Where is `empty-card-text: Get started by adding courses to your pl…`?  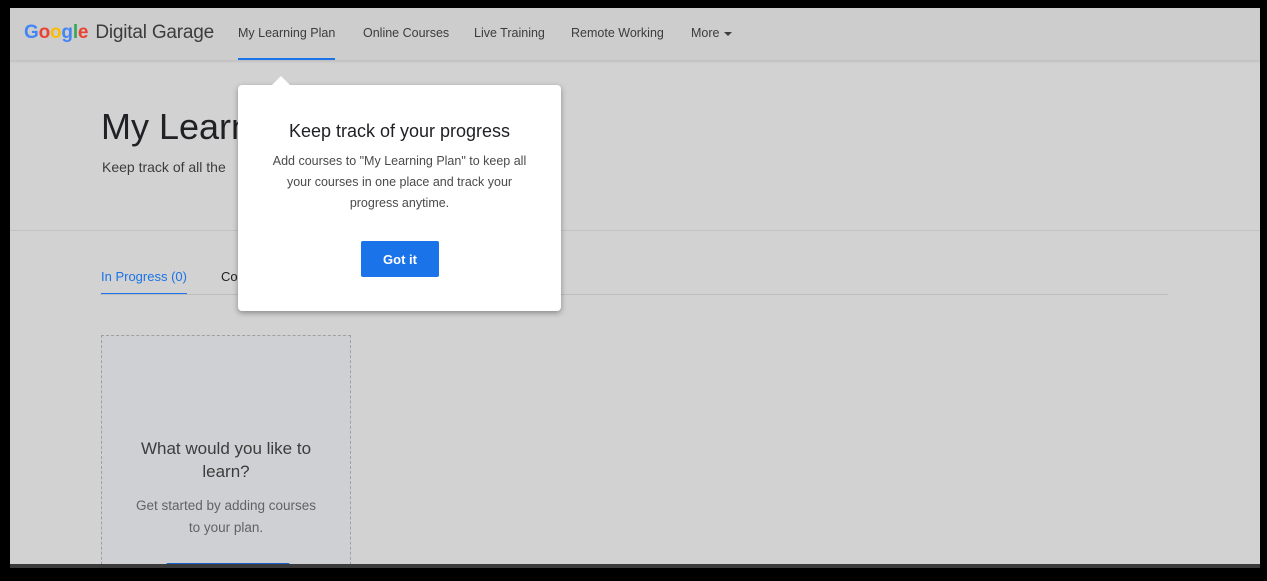 empty-card-text: Get started by adding courses to your pl… is located at coordinates (226, 516).